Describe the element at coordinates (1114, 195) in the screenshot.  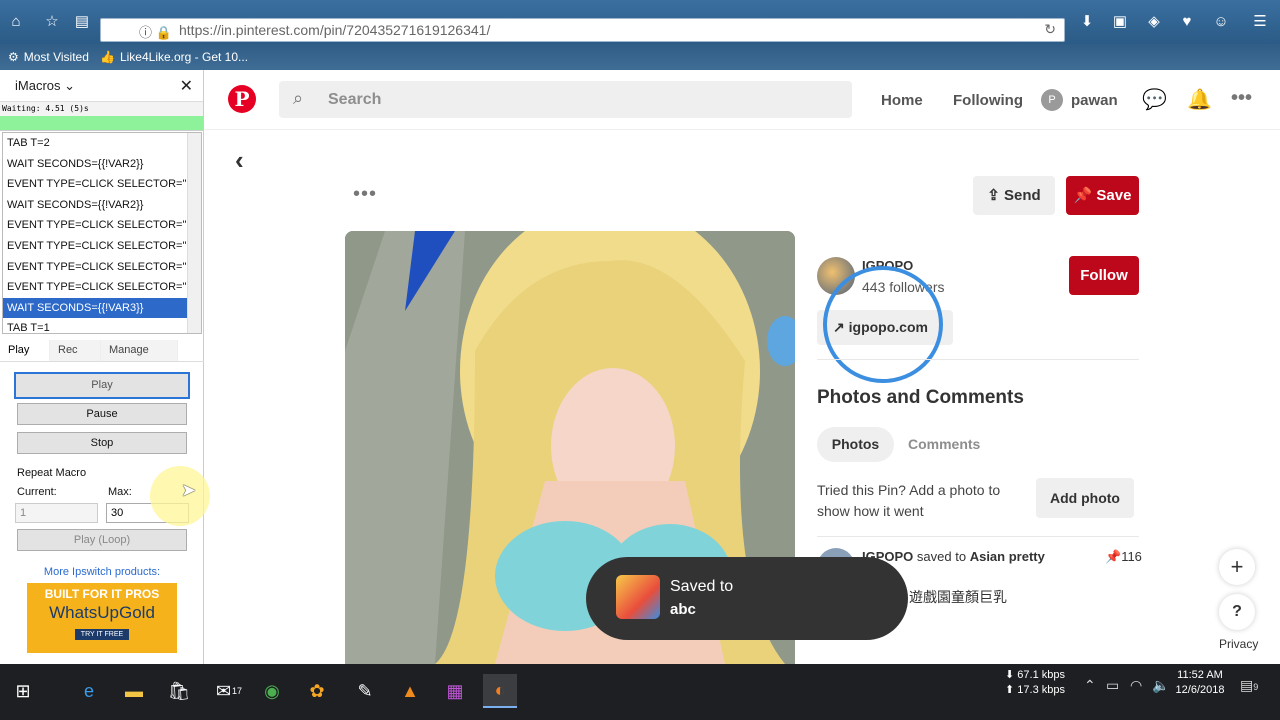
I see `save-label: Save` at that location.